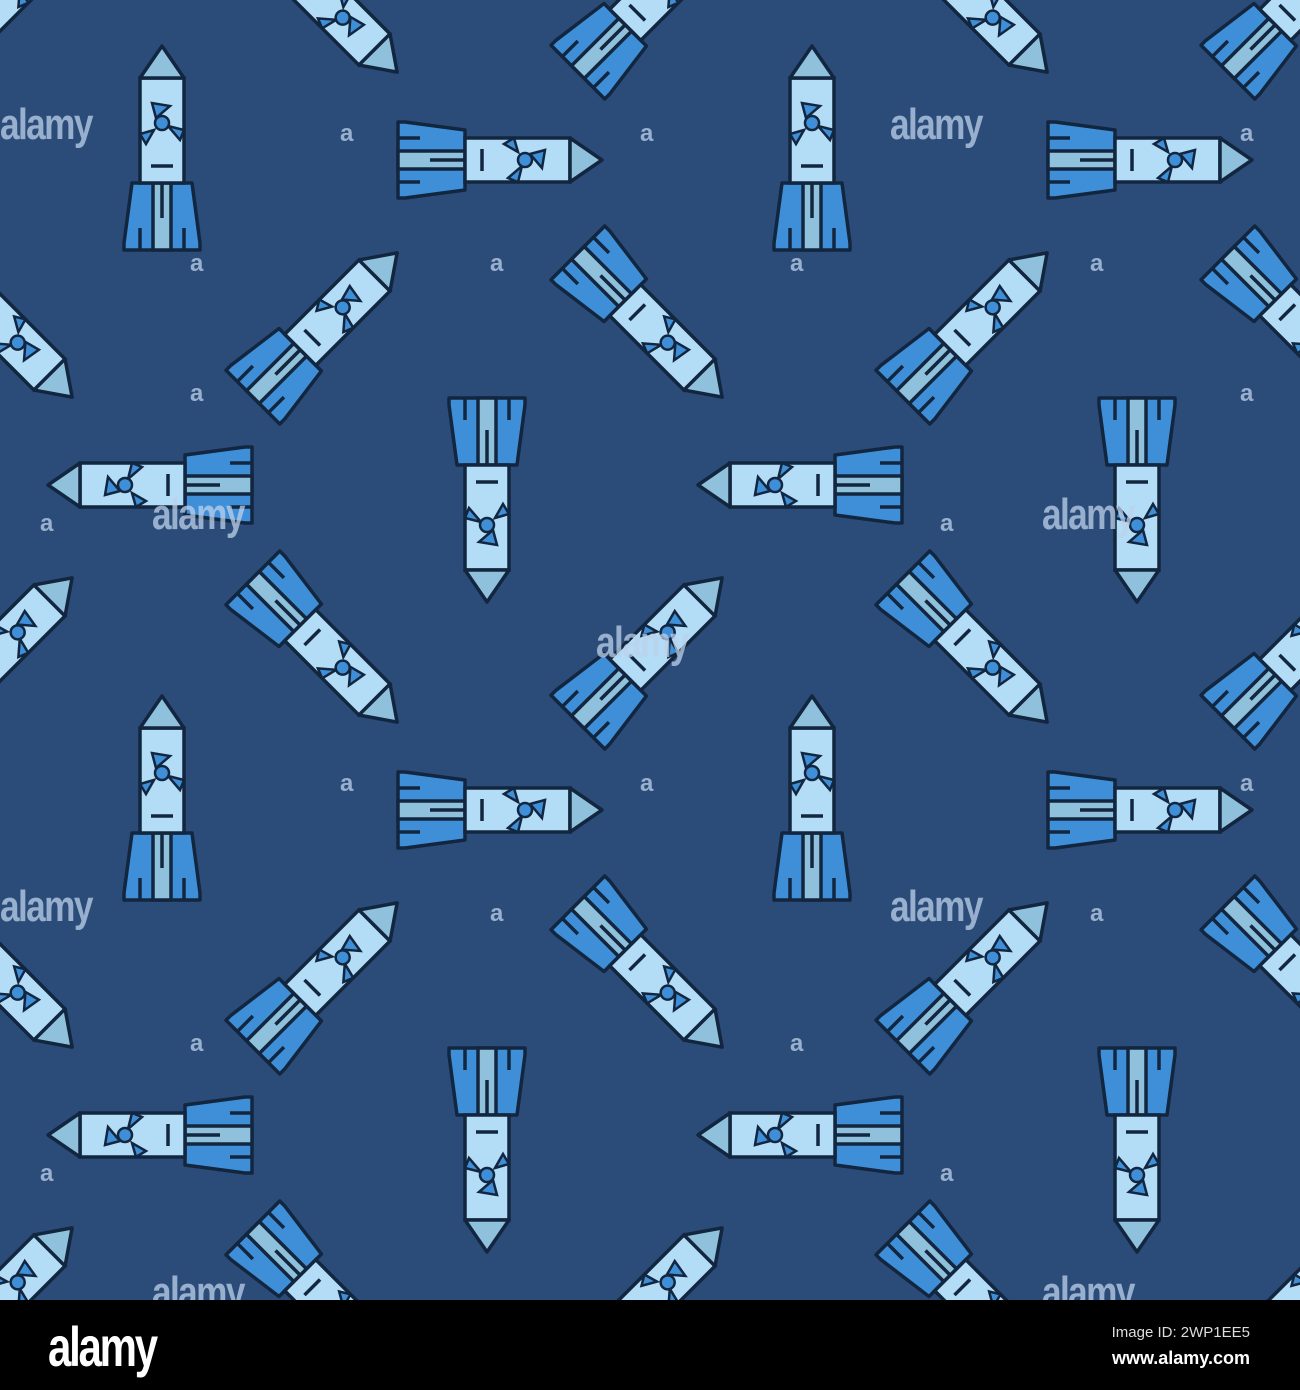 This screenshot has height=1390, width=1300. I want to click on site-url: www.alamy.com, so click(1180, 1358).